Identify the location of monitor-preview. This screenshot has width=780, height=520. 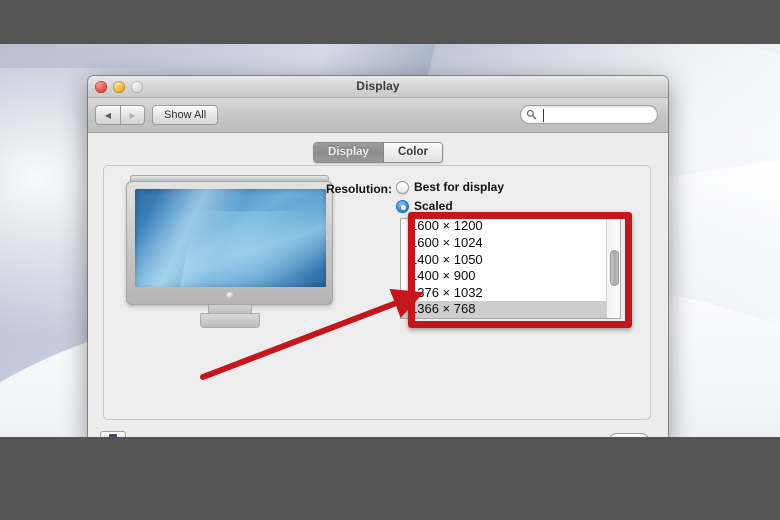
(229, 250).